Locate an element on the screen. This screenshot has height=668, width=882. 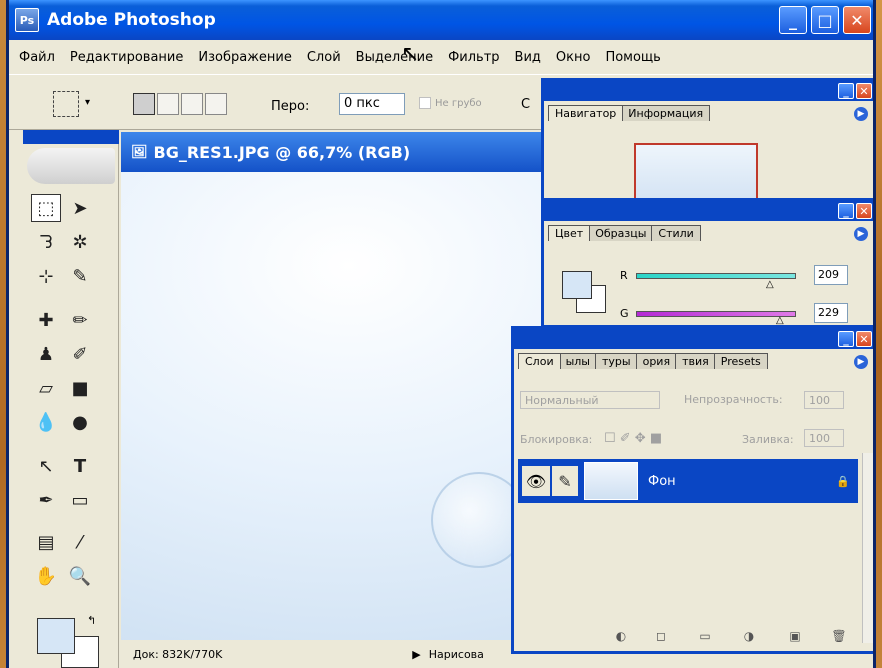
eyedropper-icon: ⁄ is located at coordinates (80, 542).